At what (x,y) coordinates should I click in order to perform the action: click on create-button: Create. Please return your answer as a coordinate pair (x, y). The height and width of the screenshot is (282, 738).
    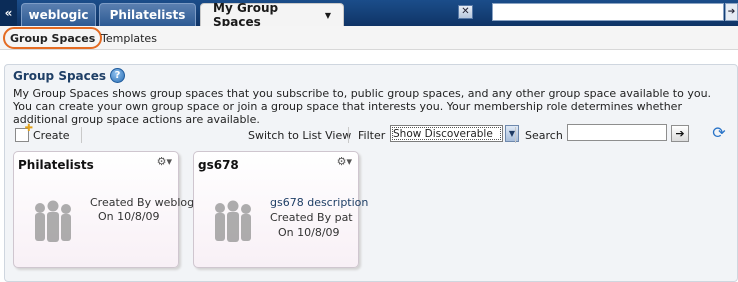
    Looking at the image, I should click on (42, 133).